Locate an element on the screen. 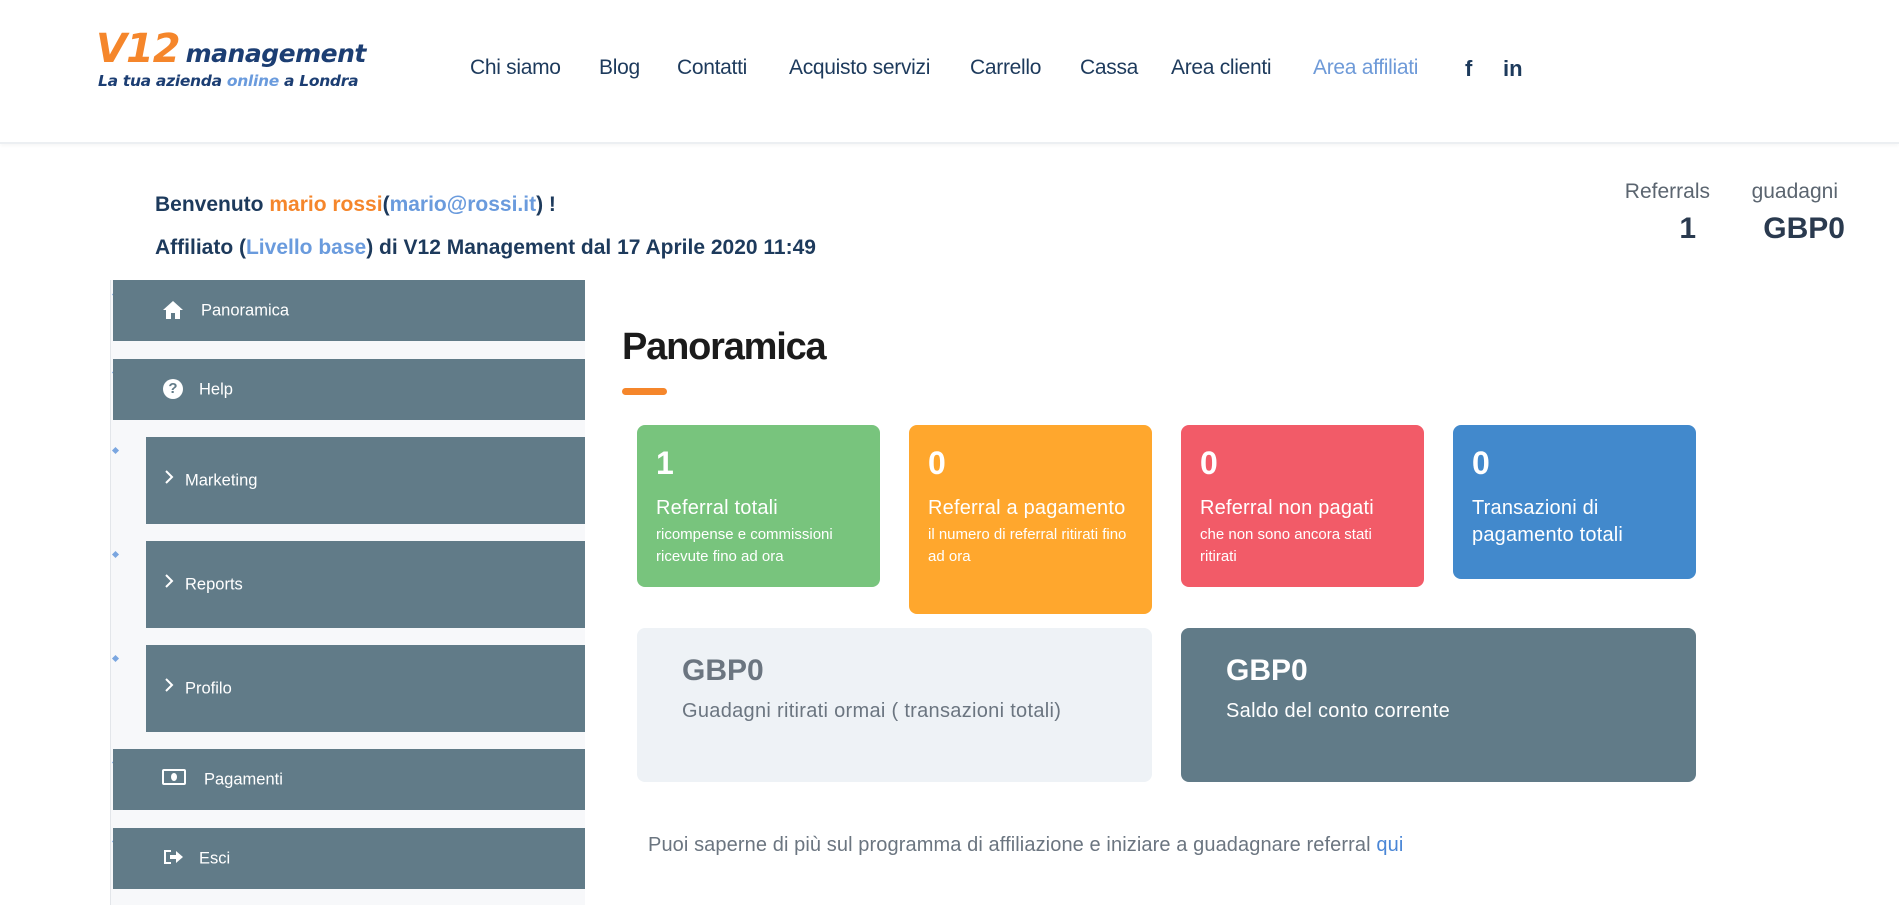  sidebar-item-panoramica: Panoramica is located at coordinates (349, 310).